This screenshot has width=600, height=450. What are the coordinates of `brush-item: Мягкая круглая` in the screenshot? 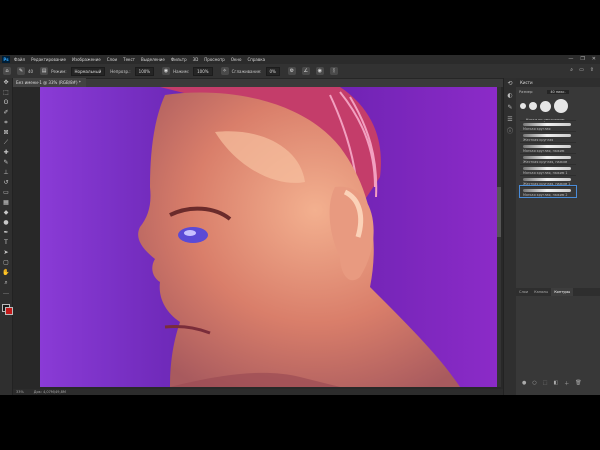 It's located at (548, 125).